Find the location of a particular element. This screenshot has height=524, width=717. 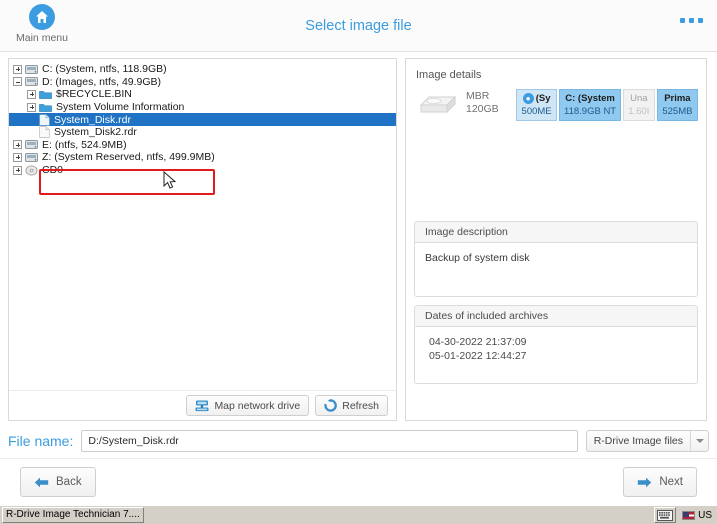

cd-icon is located at coordinates (31, 170).